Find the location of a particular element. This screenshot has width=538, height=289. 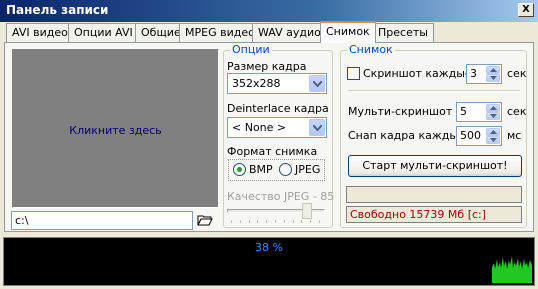

snap-every-value: 500 is located at coordinates (470, 135).